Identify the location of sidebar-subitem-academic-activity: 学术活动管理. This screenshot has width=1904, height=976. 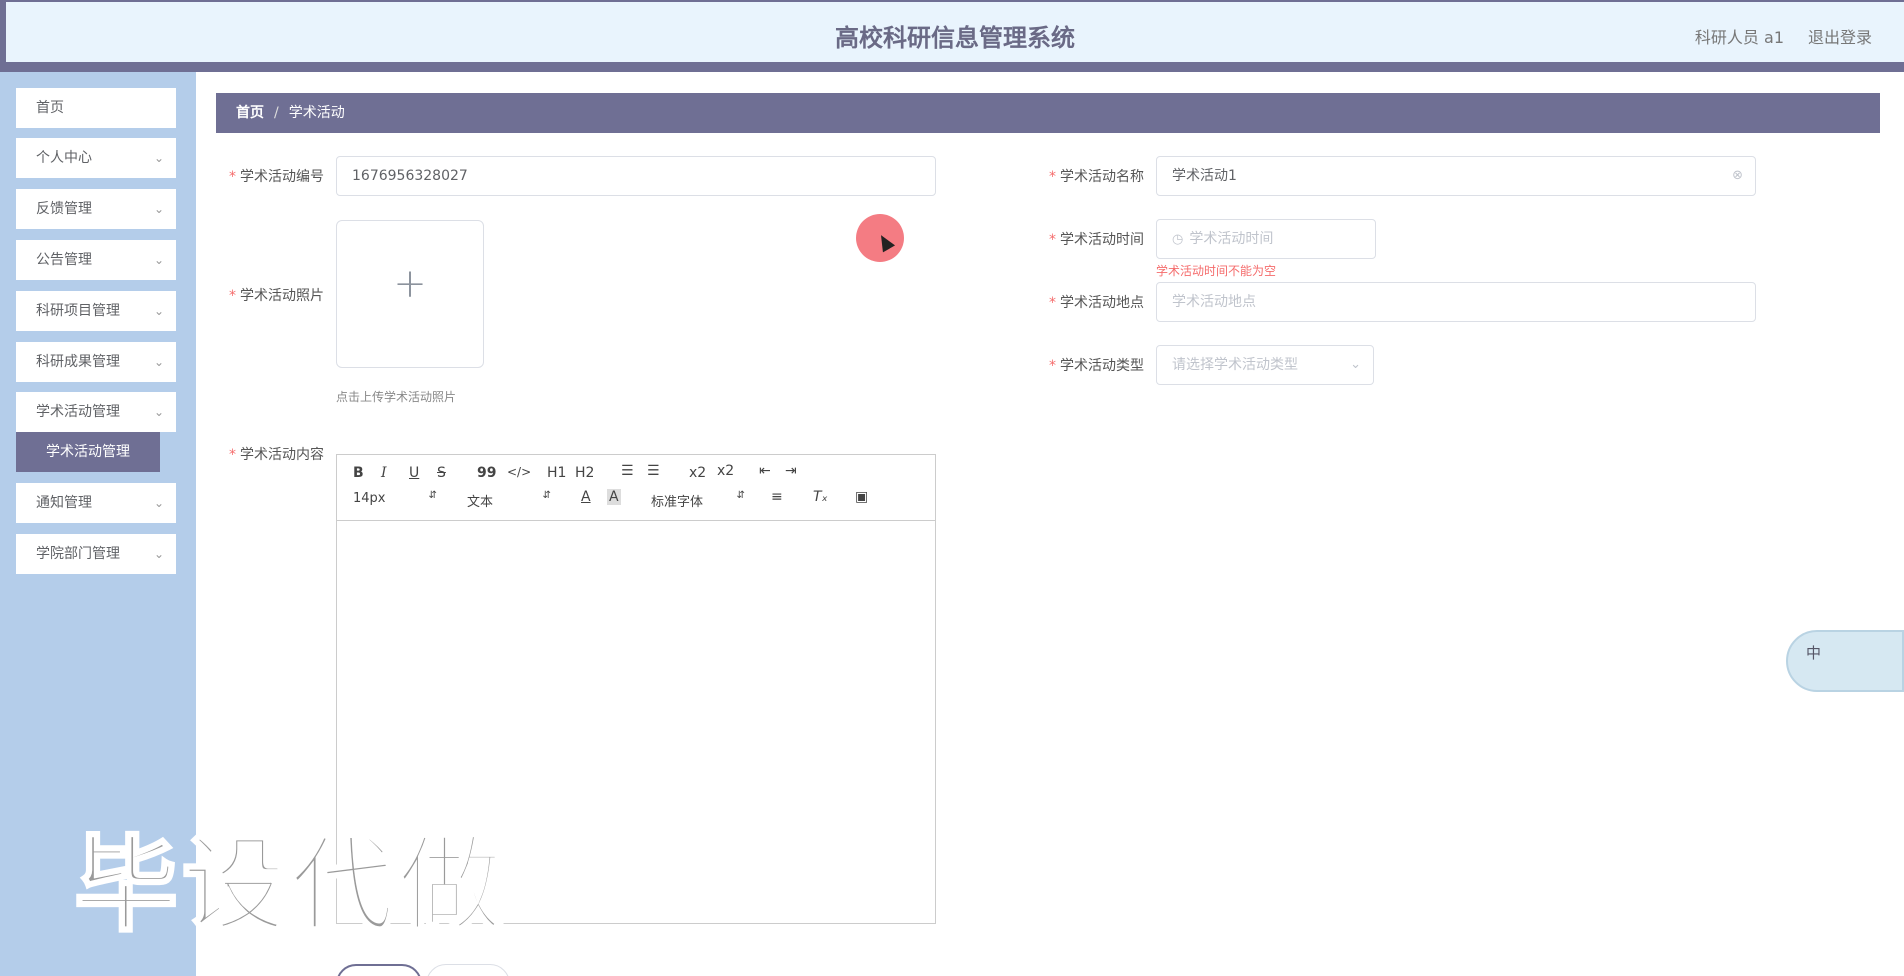
(88, 452).